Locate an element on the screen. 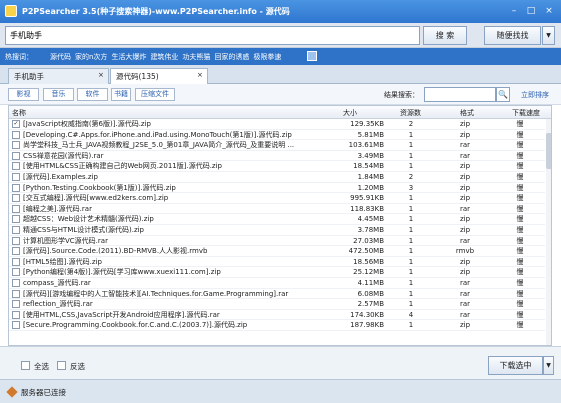  hot-keyword-link: 建筑伟业 is located at coordinates (164, 57).